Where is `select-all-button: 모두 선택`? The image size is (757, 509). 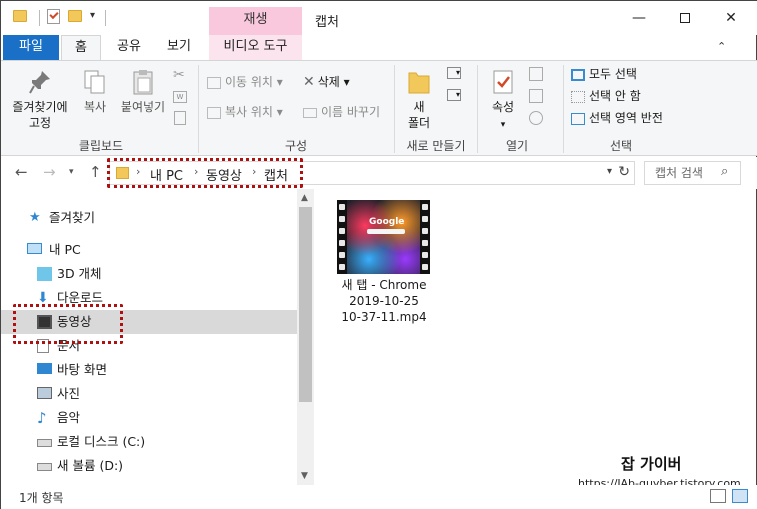
select-all-button: 모두 선택 is located at coordinates (604, 73).